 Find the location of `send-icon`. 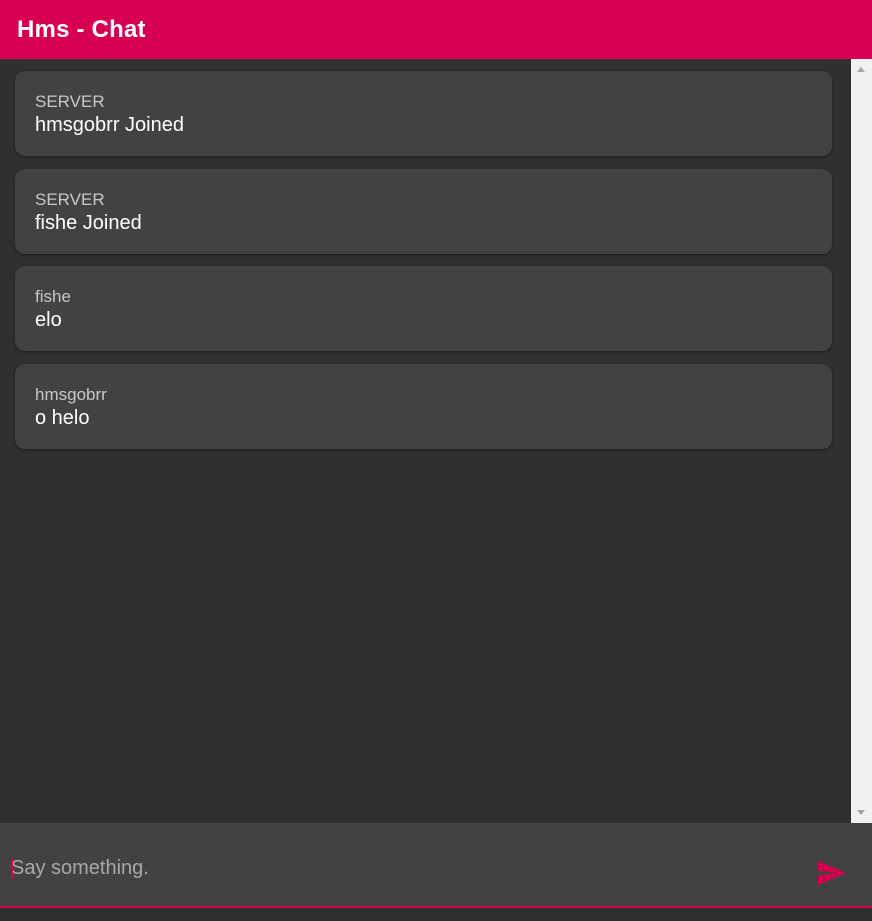

send-icon is located at coordinates (832, 873).